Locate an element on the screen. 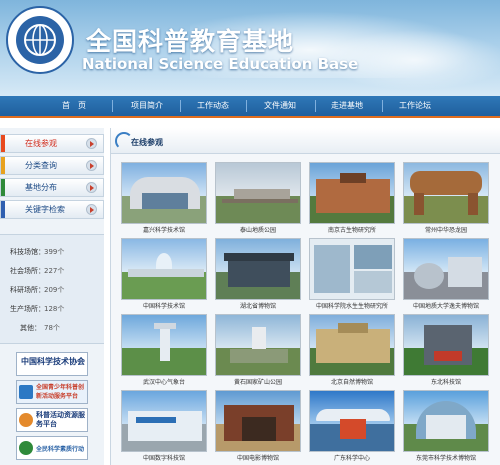 Image resolution: width=500 pixels, height=465 pixels. gallery-item: 广东科学中心 is located at coordinates (352, 426).